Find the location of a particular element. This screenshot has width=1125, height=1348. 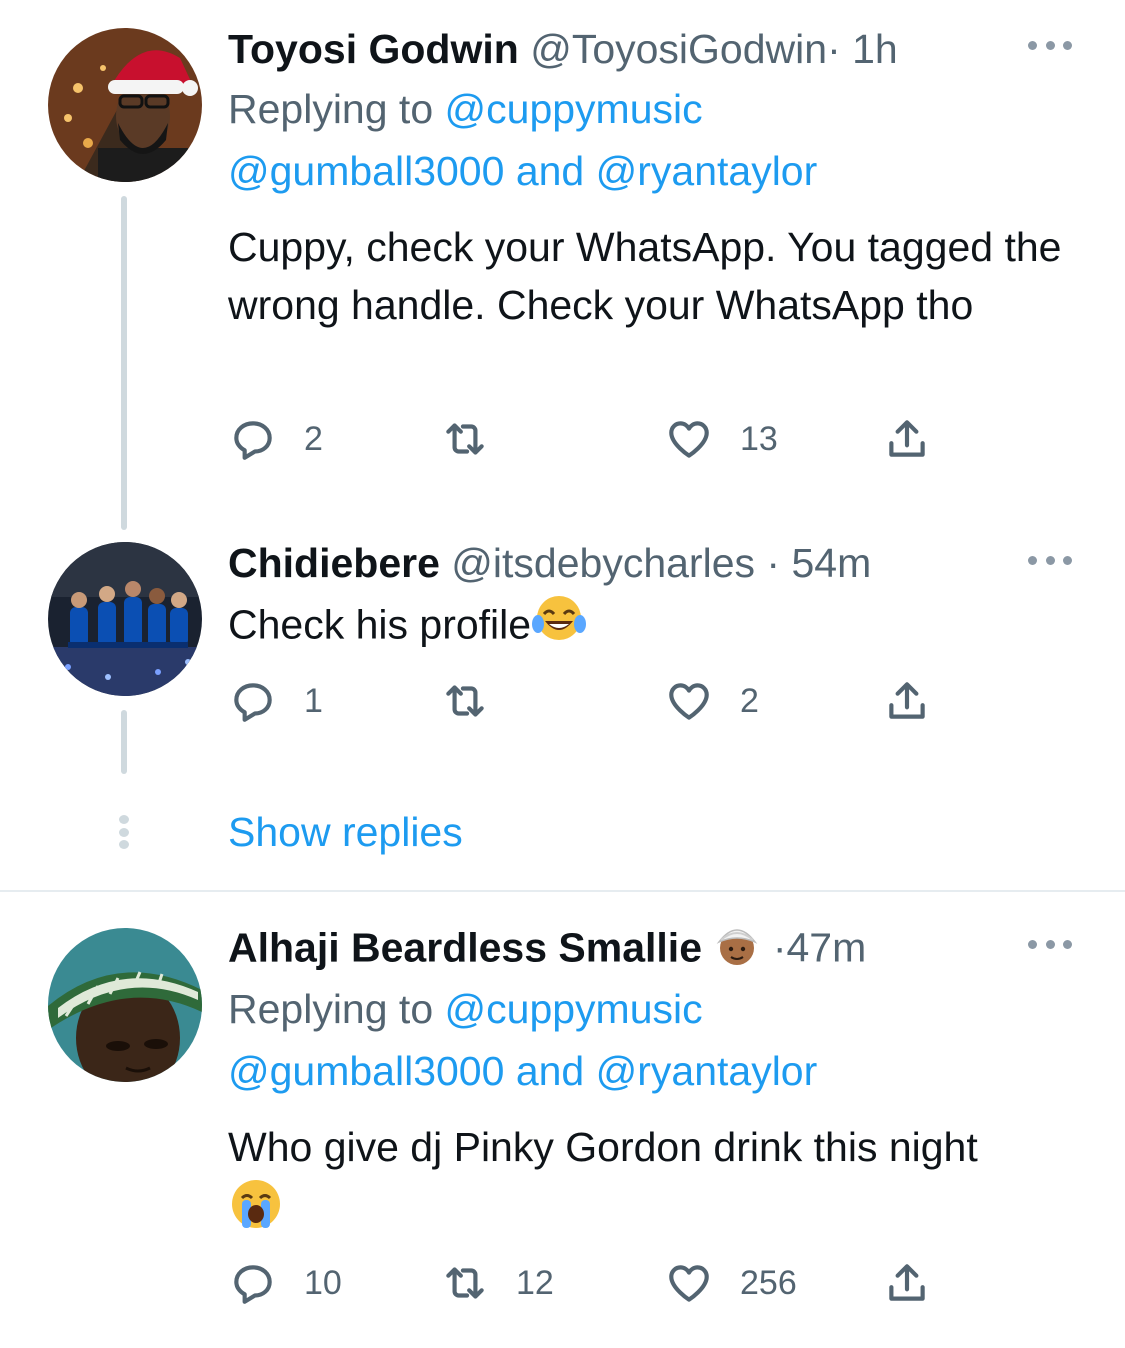

tweet-header: Toyosi Godwin @ToyosiGodwin· 1h is located at coordinates (563, 49).